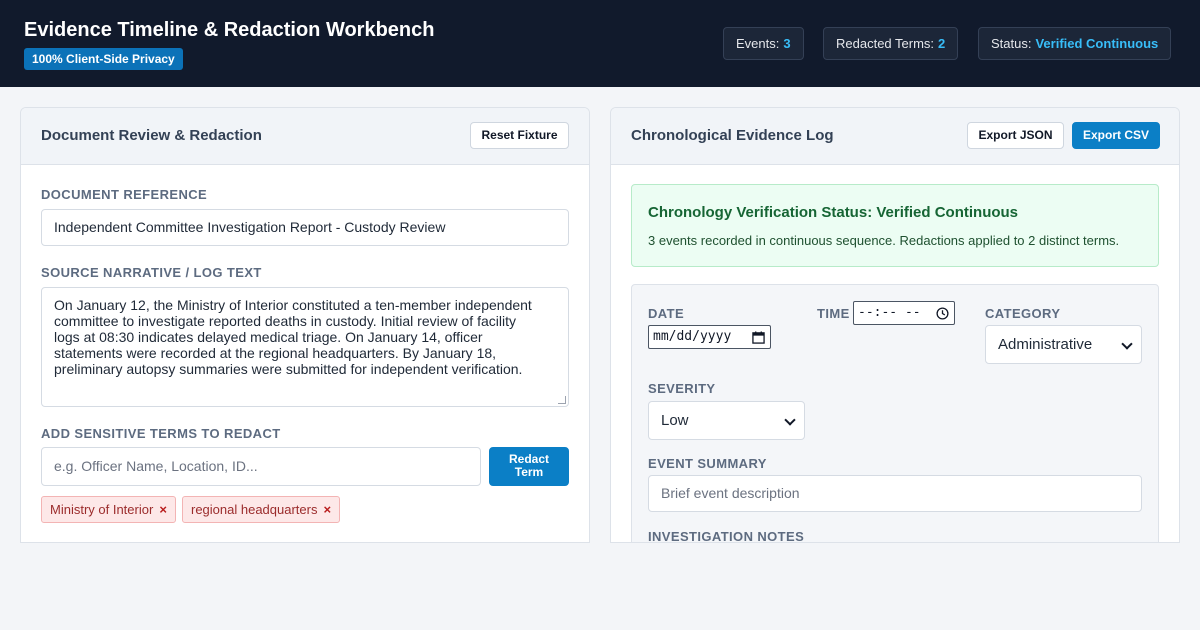 This screenshot has height=630, width=1200. I want to click on privacy-badge: 100% Client-Side Privacy, so click(103, 59).